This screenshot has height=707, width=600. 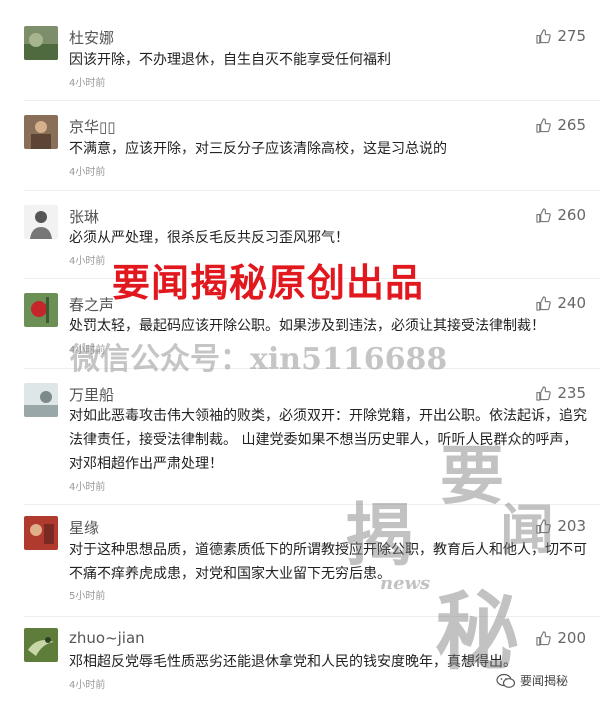 I want to click on like-button: 275, so click(x=561, y=36).